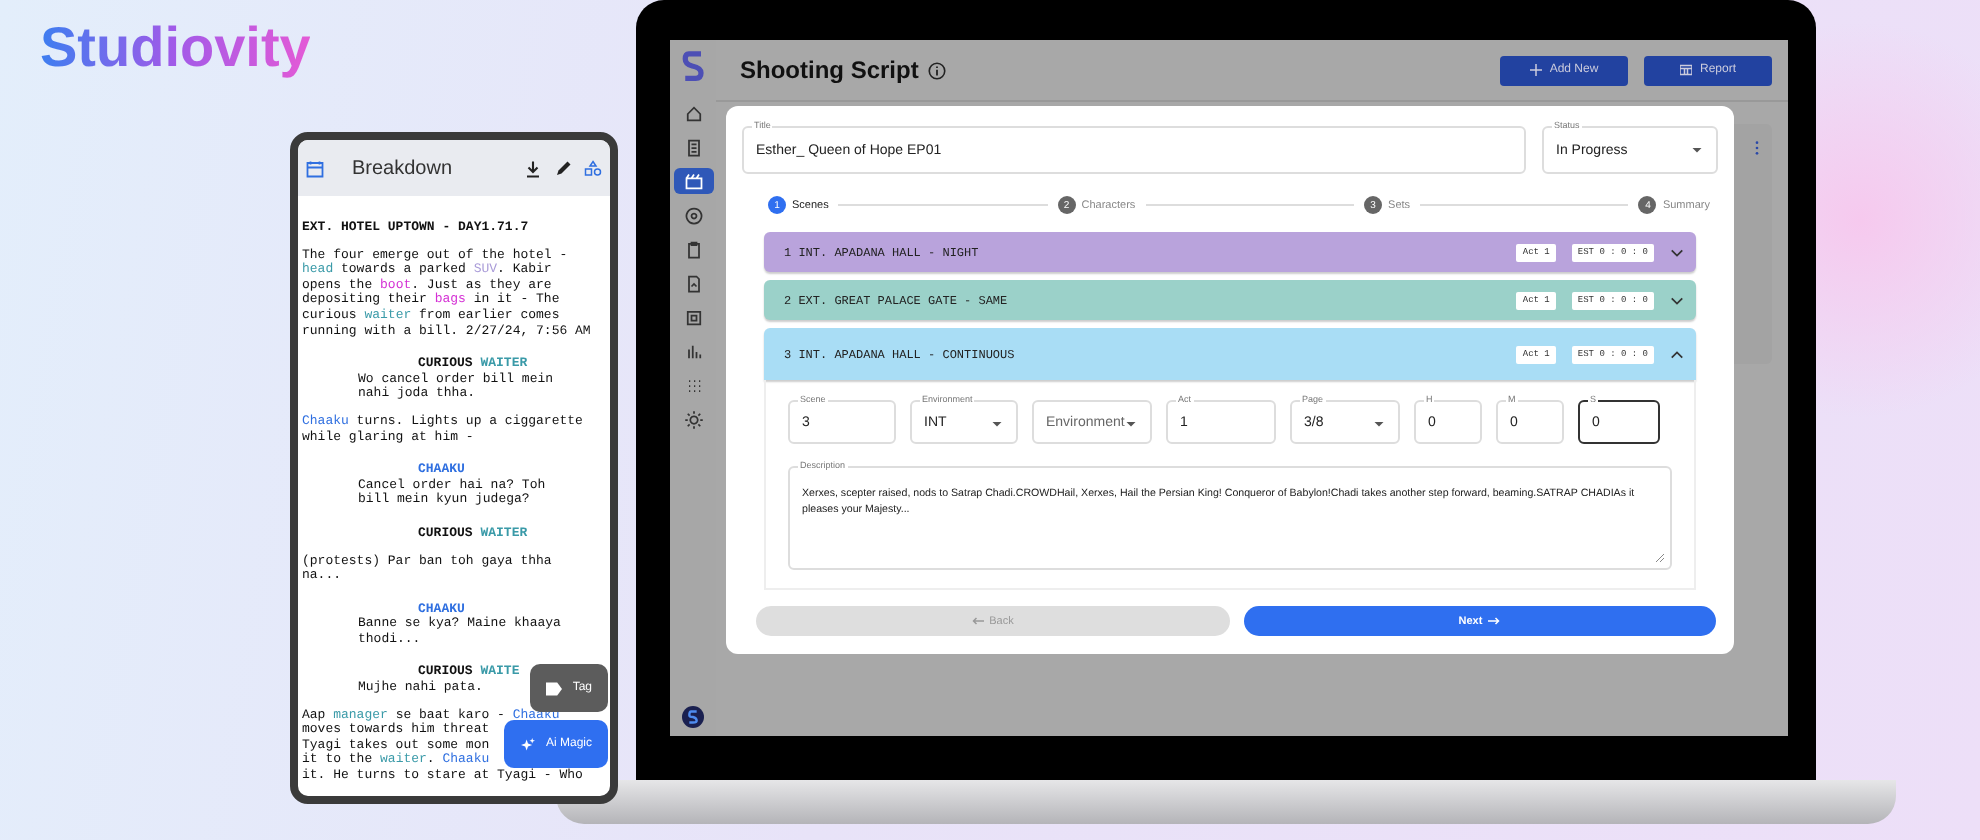 This screenshot has height=840, width=1980. I want to click on chevron-up-icon, so click(1677, 354).